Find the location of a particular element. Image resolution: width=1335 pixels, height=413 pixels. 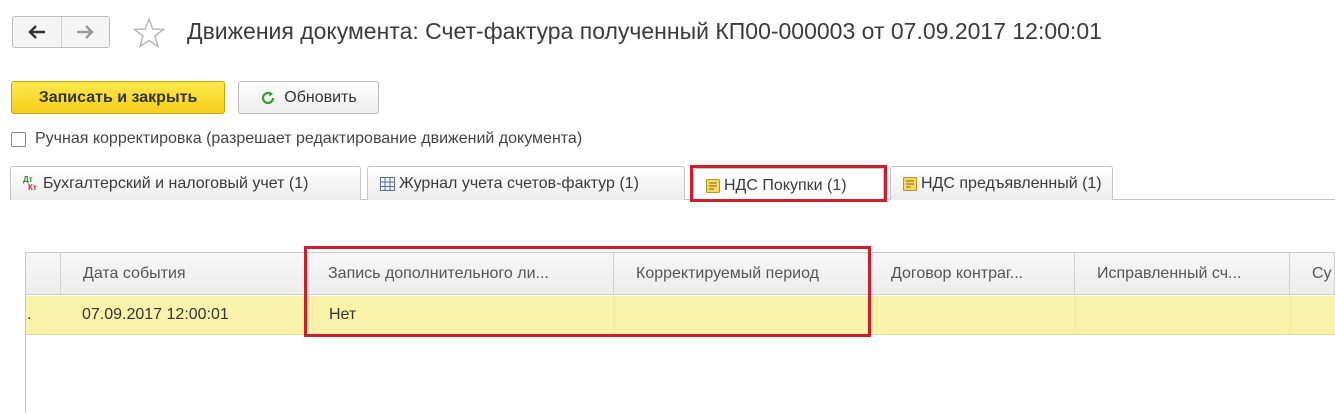

tab-label: Бухгалтерский и налоговый учет (1) is located at coordinates (176, 183).